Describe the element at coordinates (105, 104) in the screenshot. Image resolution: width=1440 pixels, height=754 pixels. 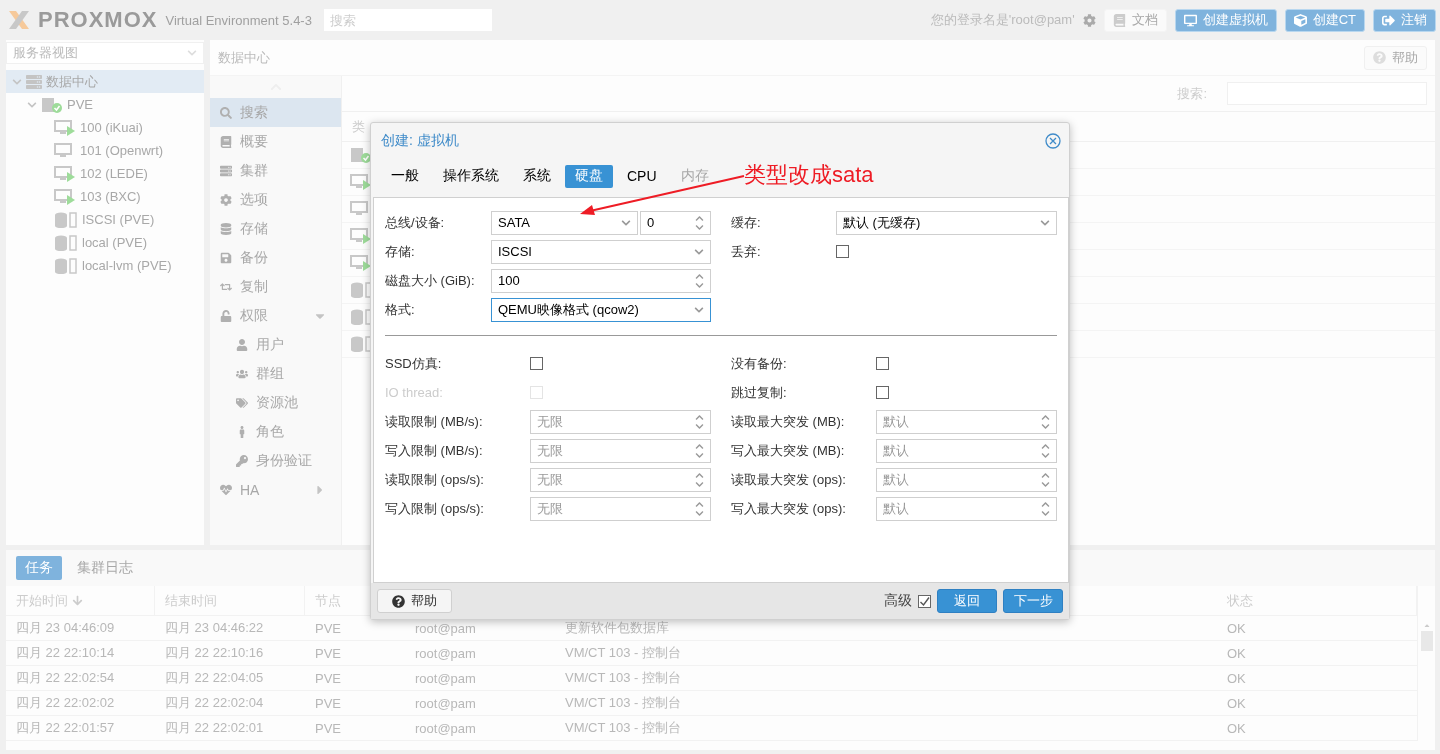
I see `tree-item: PVE` at that location.